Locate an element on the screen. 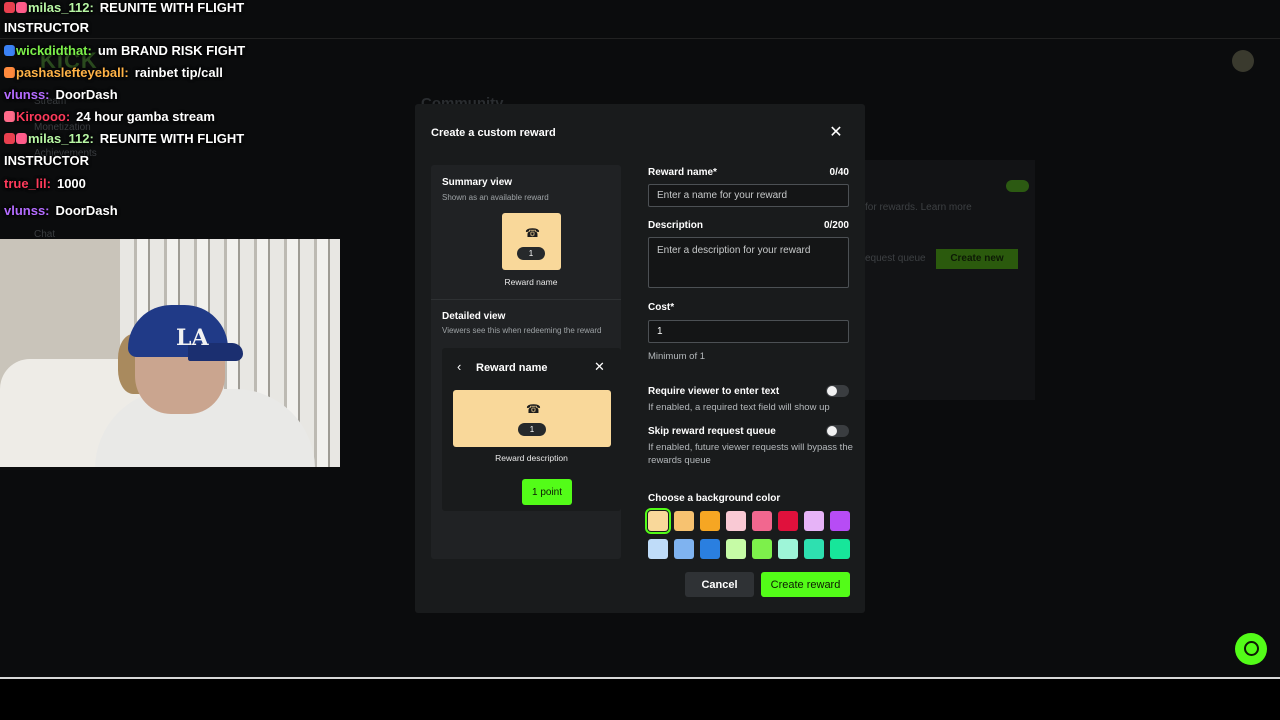  rewards-enabled-toggle is located at coordinates (1017, 186).